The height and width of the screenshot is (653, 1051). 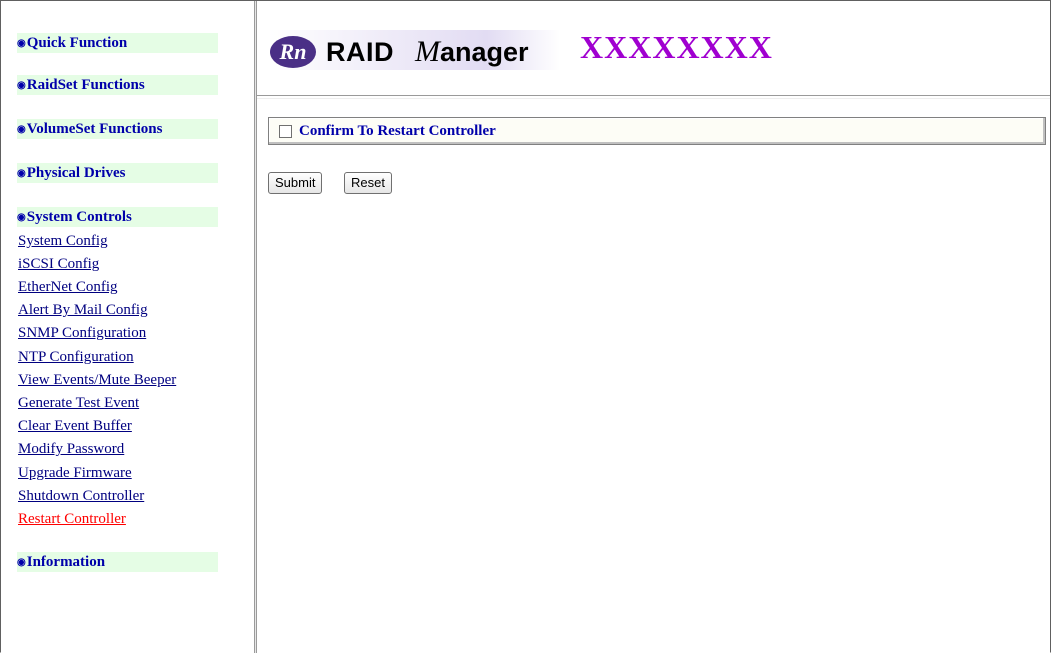 What do you see at coordinates (117, 85) in the screenshot?
I see `section-raidset-functions: ◉RaidSet Functions` at bounding box center [117, 85].